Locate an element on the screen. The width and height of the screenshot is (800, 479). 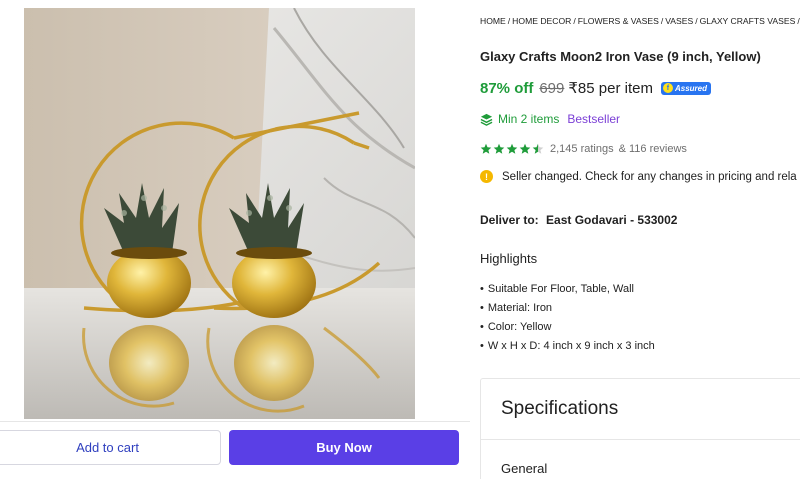
add-to-cart-button: Add to cart is located at coordinates (110, 447).